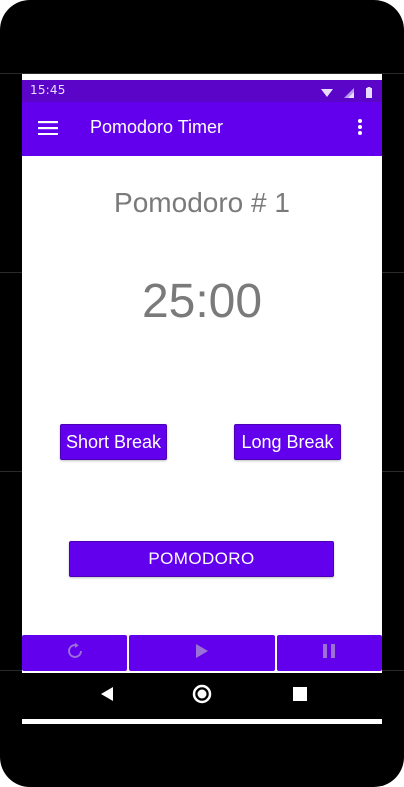 The image size is (404, 787). I want to click on pause-icon, so click(329, 653).